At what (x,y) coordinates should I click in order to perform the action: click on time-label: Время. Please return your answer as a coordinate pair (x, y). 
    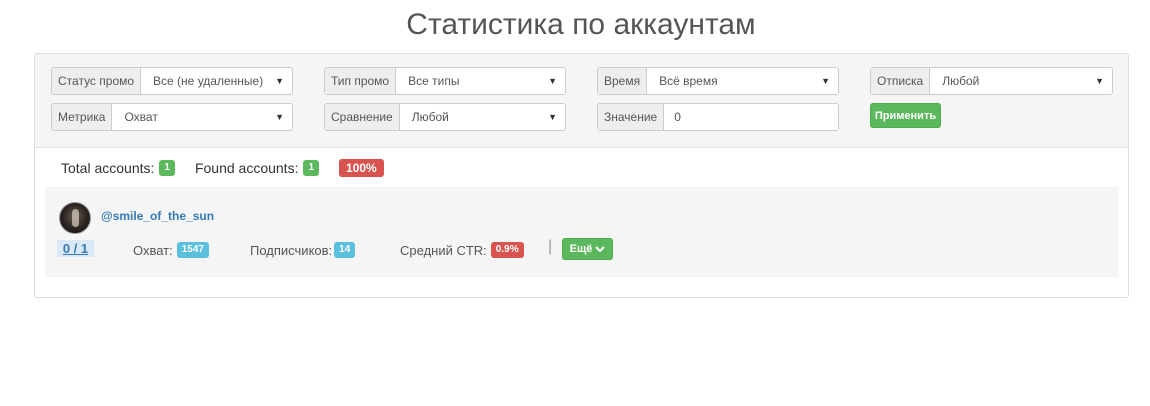
    Looking at the image, I should click on (623, 81).